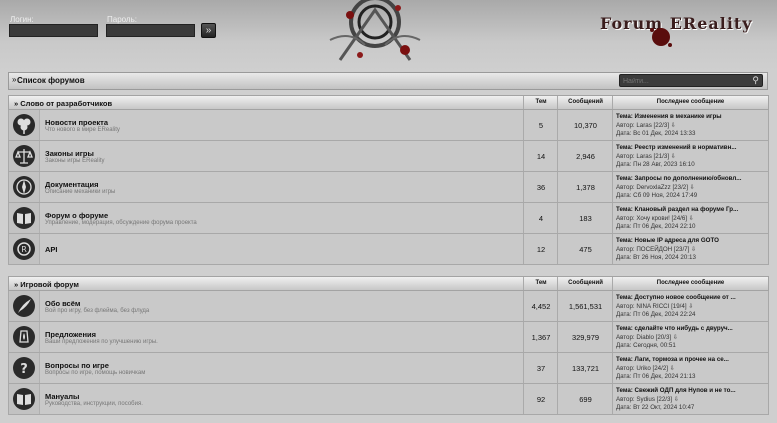  I want to click on post-count: 2,946, so click(585, 156).